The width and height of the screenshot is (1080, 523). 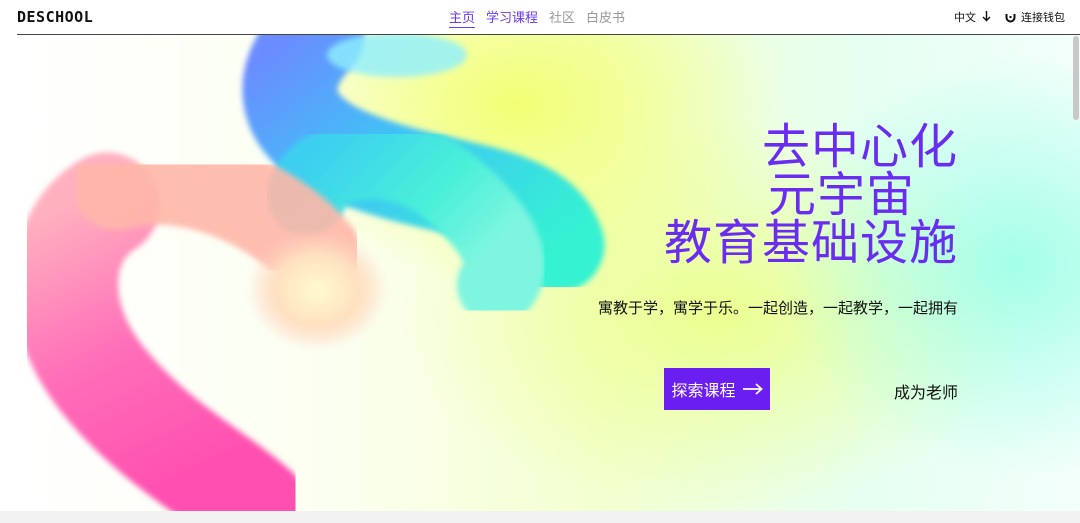 I want to click on headline-line-3: 教育基础设施, so click(x=810, y=243).